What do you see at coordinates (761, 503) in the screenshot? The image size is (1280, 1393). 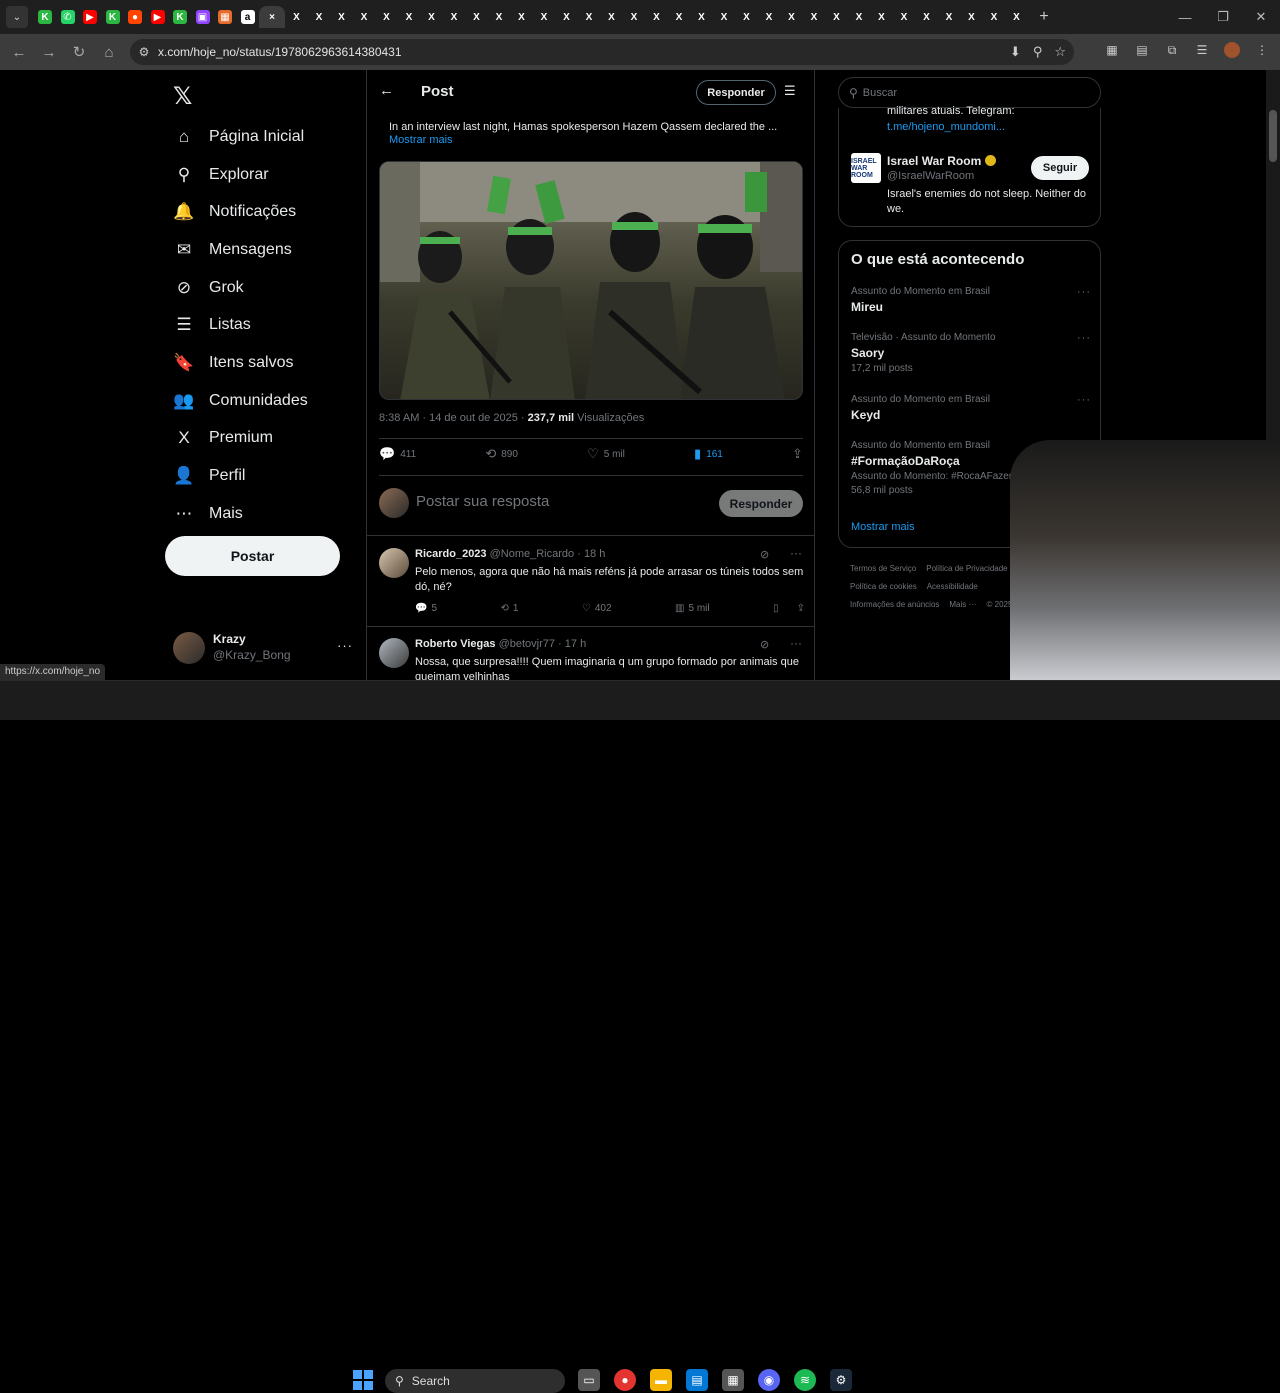 I see `reply-submit-button: Responder` at bounding box center [761, 503].